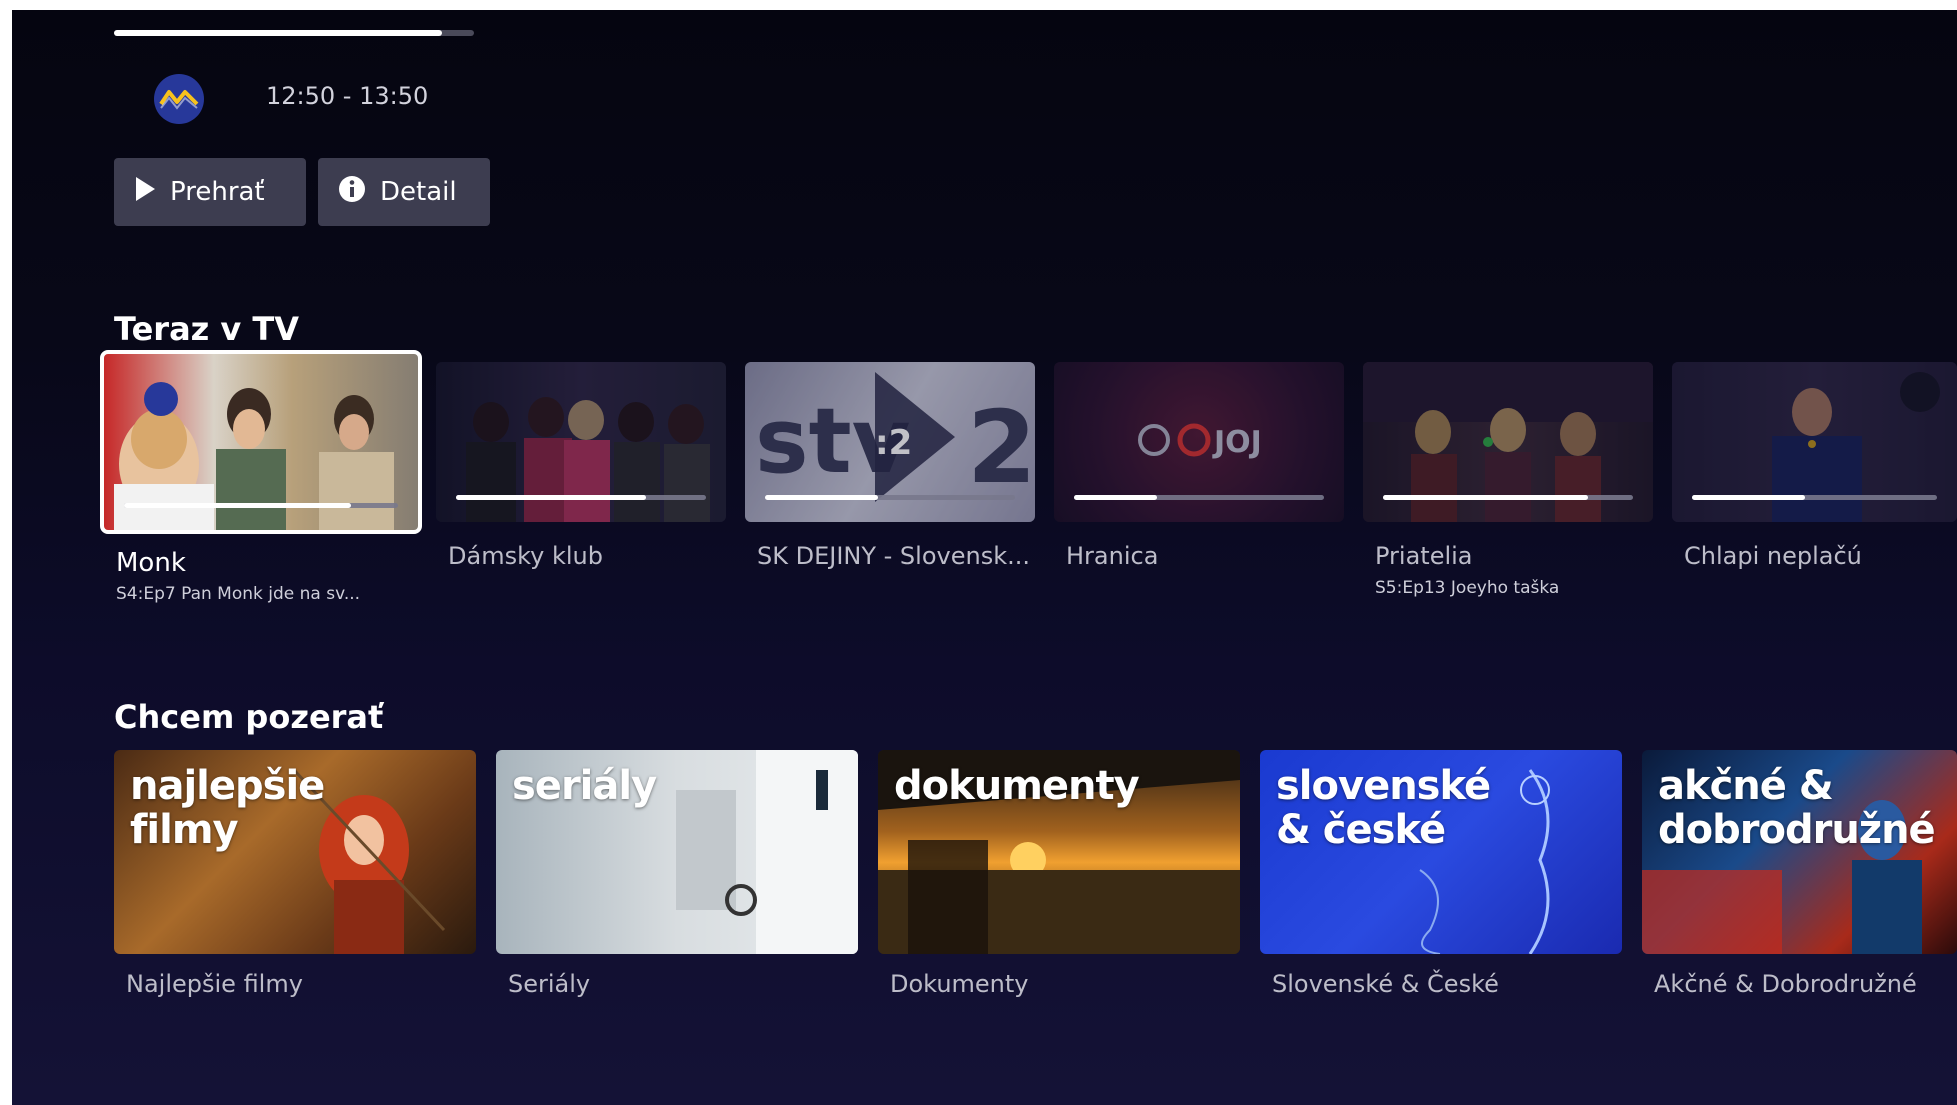 The image size is (1957, 1105). I want to click on info-icon, so click(352, 192).